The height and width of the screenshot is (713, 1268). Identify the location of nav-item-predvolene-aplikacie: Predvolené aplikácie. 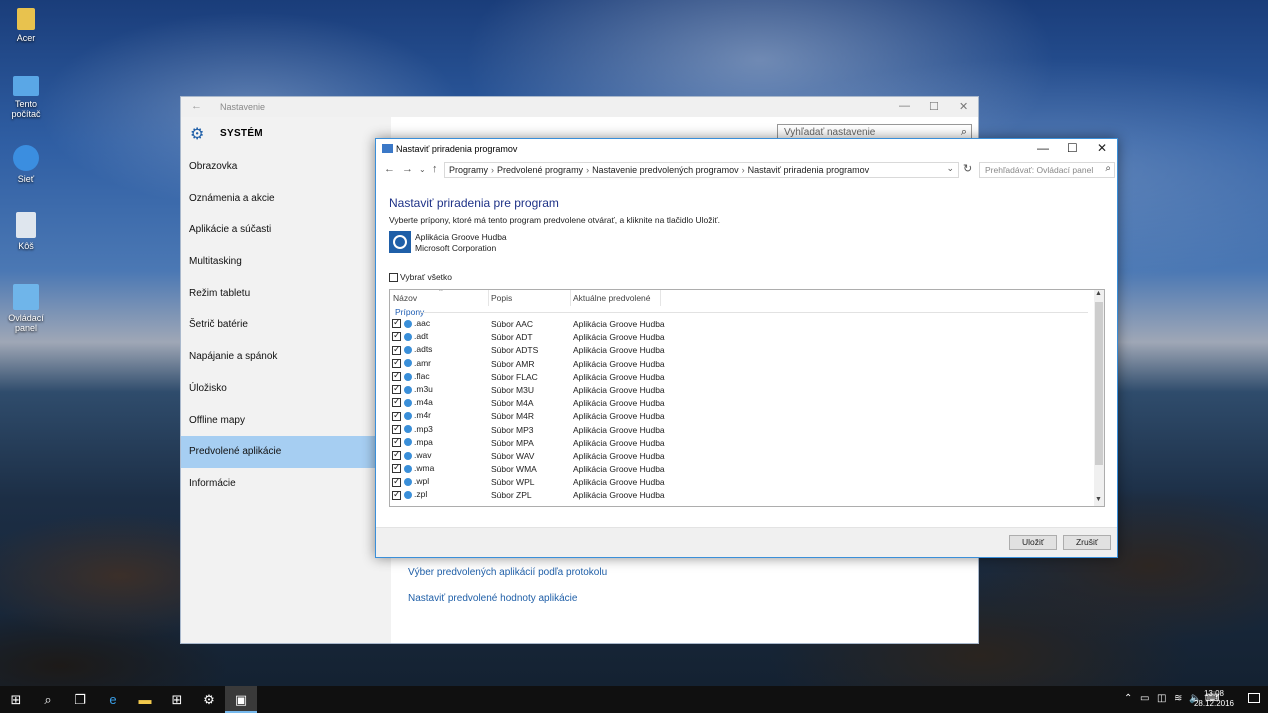
(286, 452).